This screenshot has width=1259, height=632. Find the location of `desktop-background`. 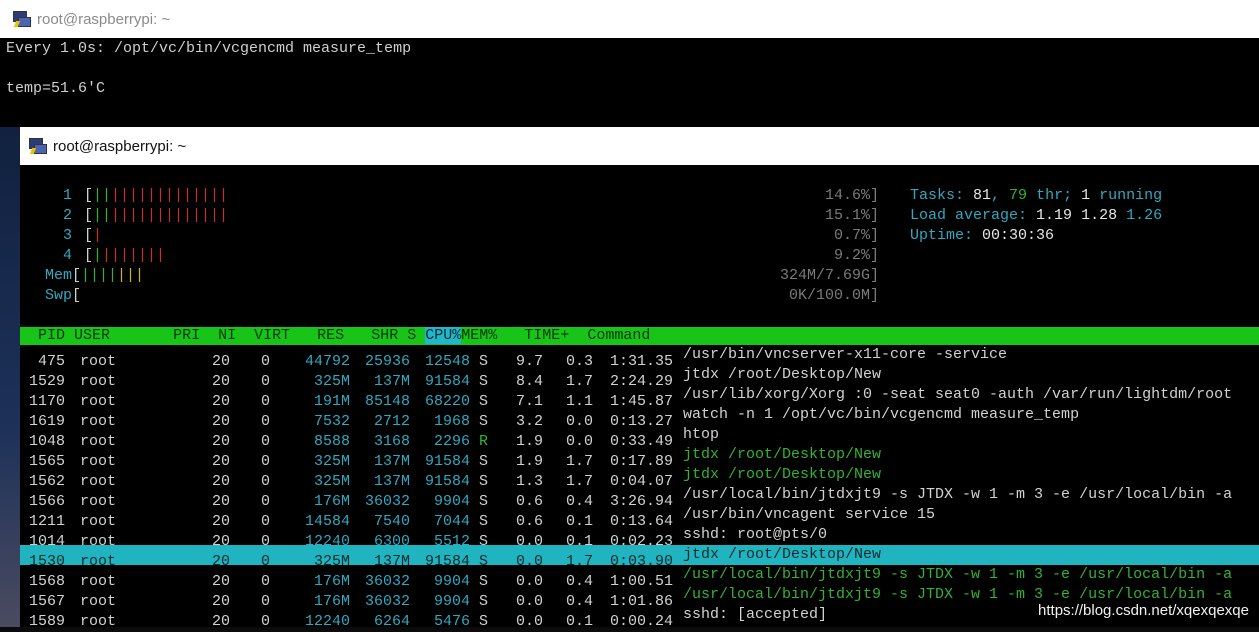

desktop-background is located at coordinates (10, 377).